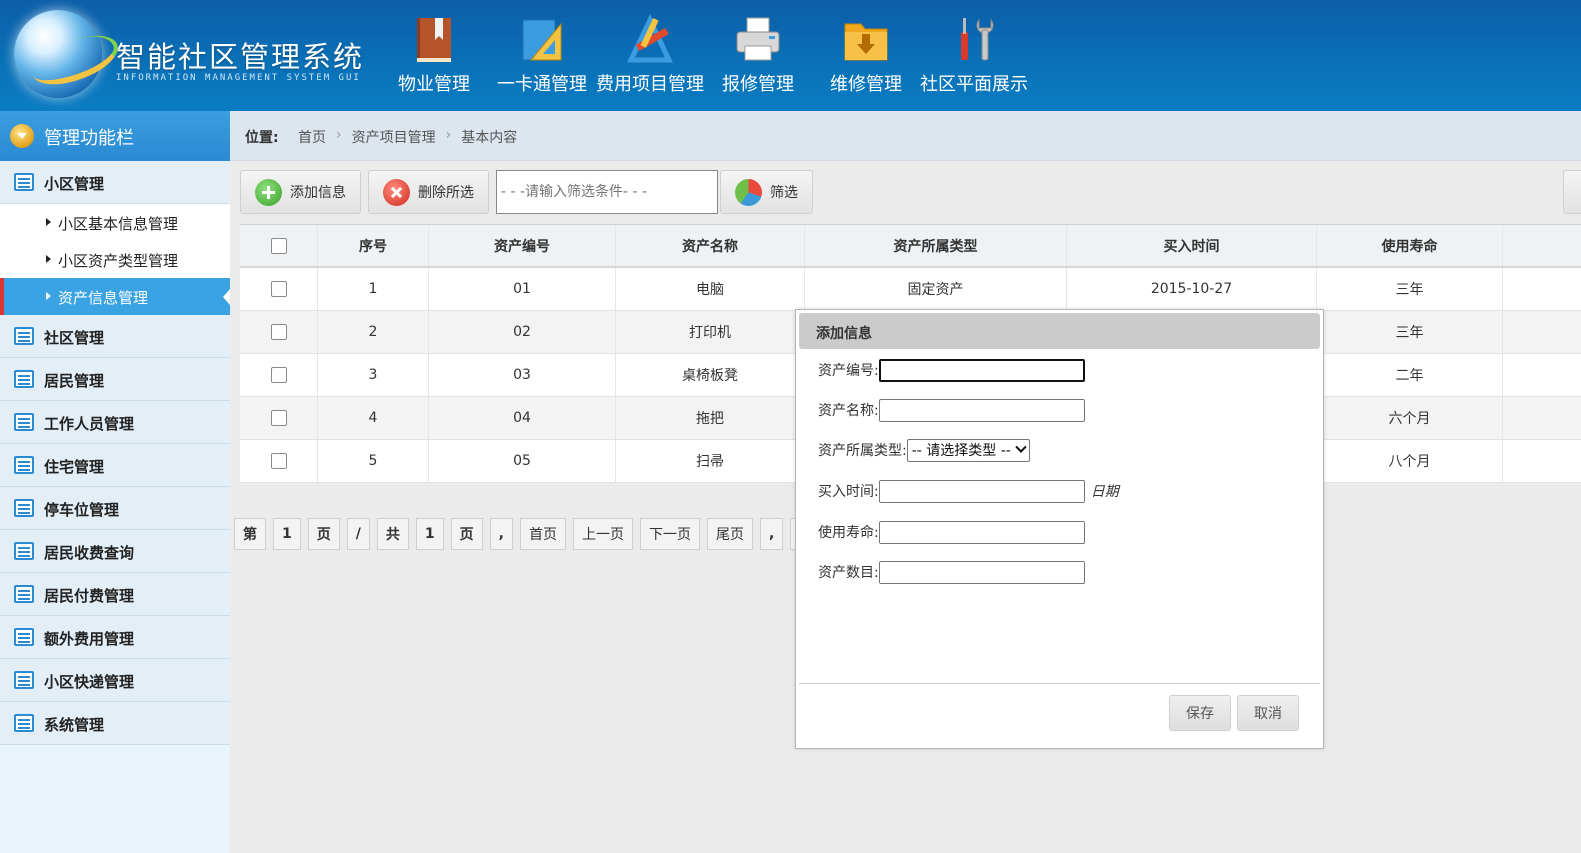 Image resolution: width=1581 pixels, height=853 pixels. What do you see at coordinates (240, 57) in the screenshot?
I see `app-title: 智能社区管理系统` at bounding box center [240, 57].